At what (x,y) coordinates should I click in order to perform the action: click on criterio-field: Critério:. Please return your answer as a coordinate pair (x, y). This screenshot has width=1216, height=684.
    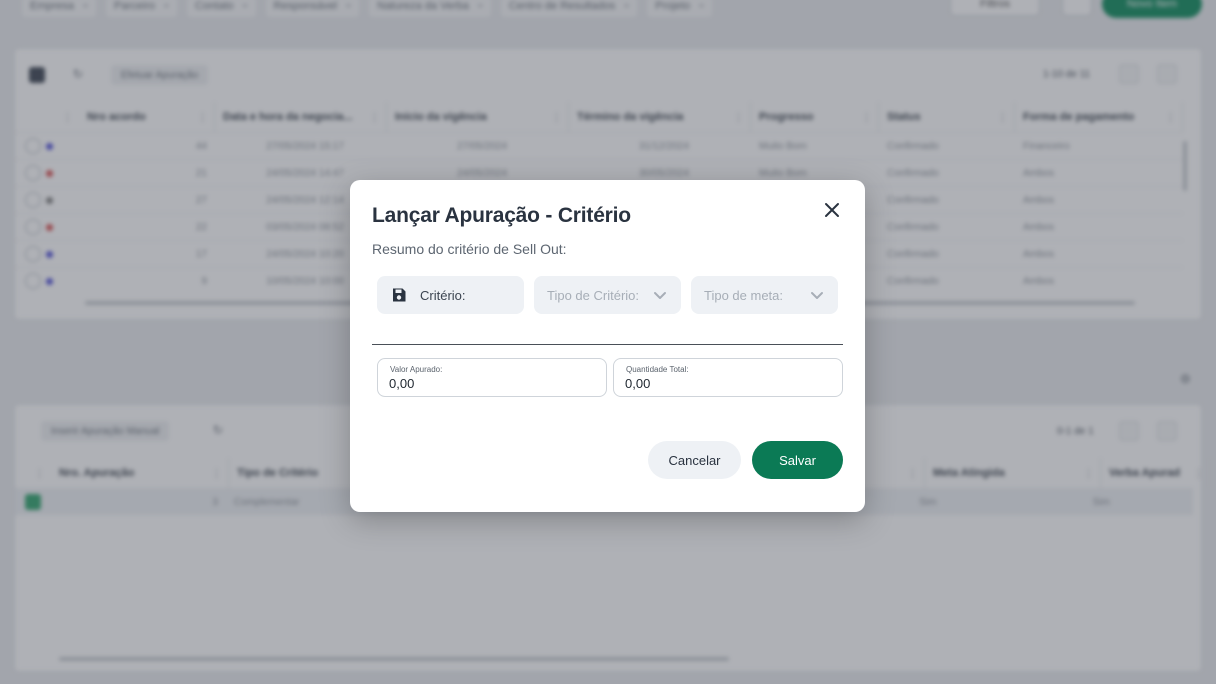
    Looking at the image, I should click on (450, 295).